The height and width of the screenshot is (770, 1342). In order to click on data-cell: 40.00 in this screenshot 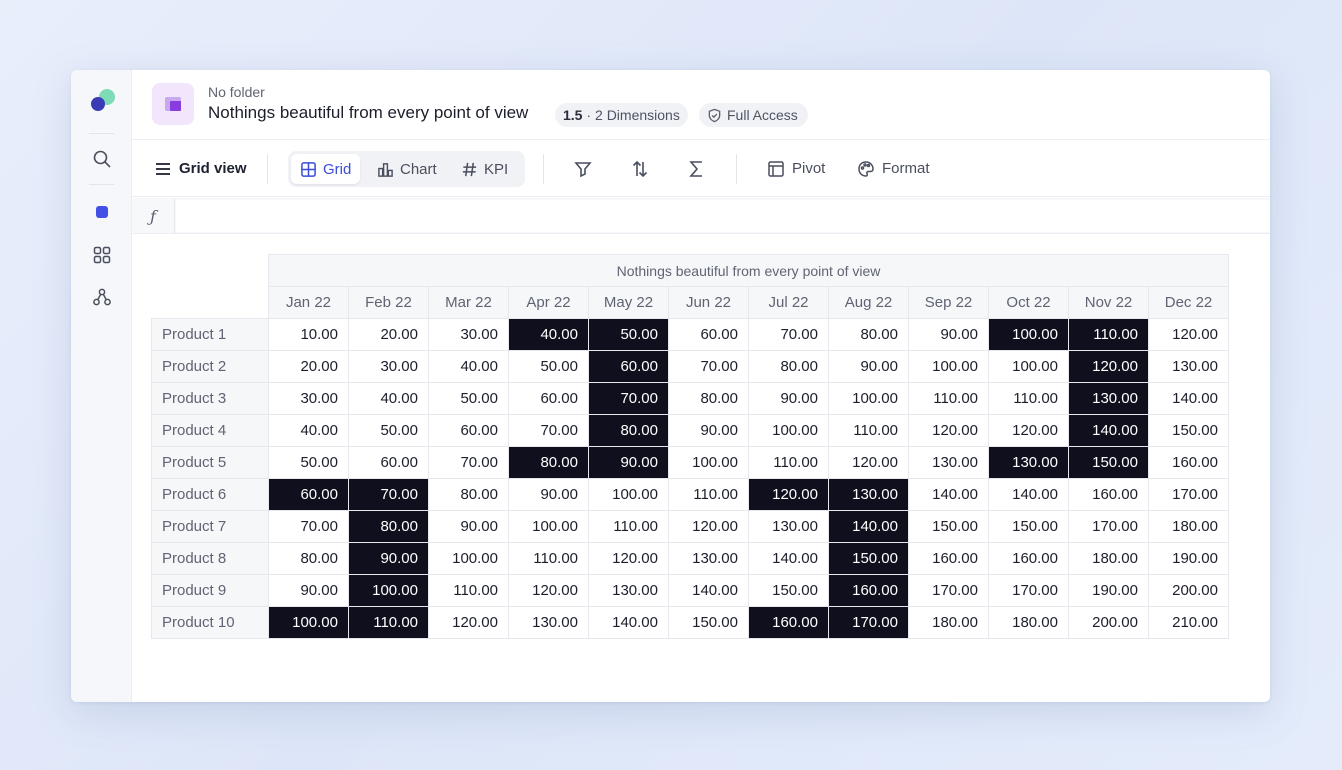, I will do `click(468, 366)`.